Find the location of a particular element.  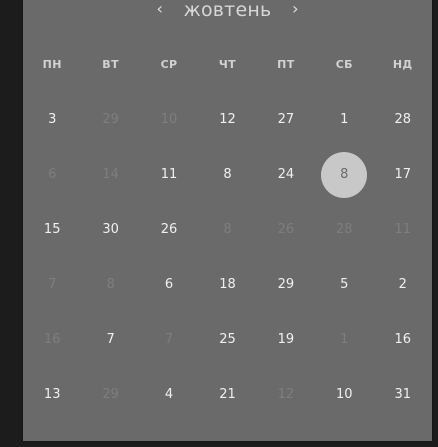

weekday-sat: СБ is located at coordinates (344, 64).